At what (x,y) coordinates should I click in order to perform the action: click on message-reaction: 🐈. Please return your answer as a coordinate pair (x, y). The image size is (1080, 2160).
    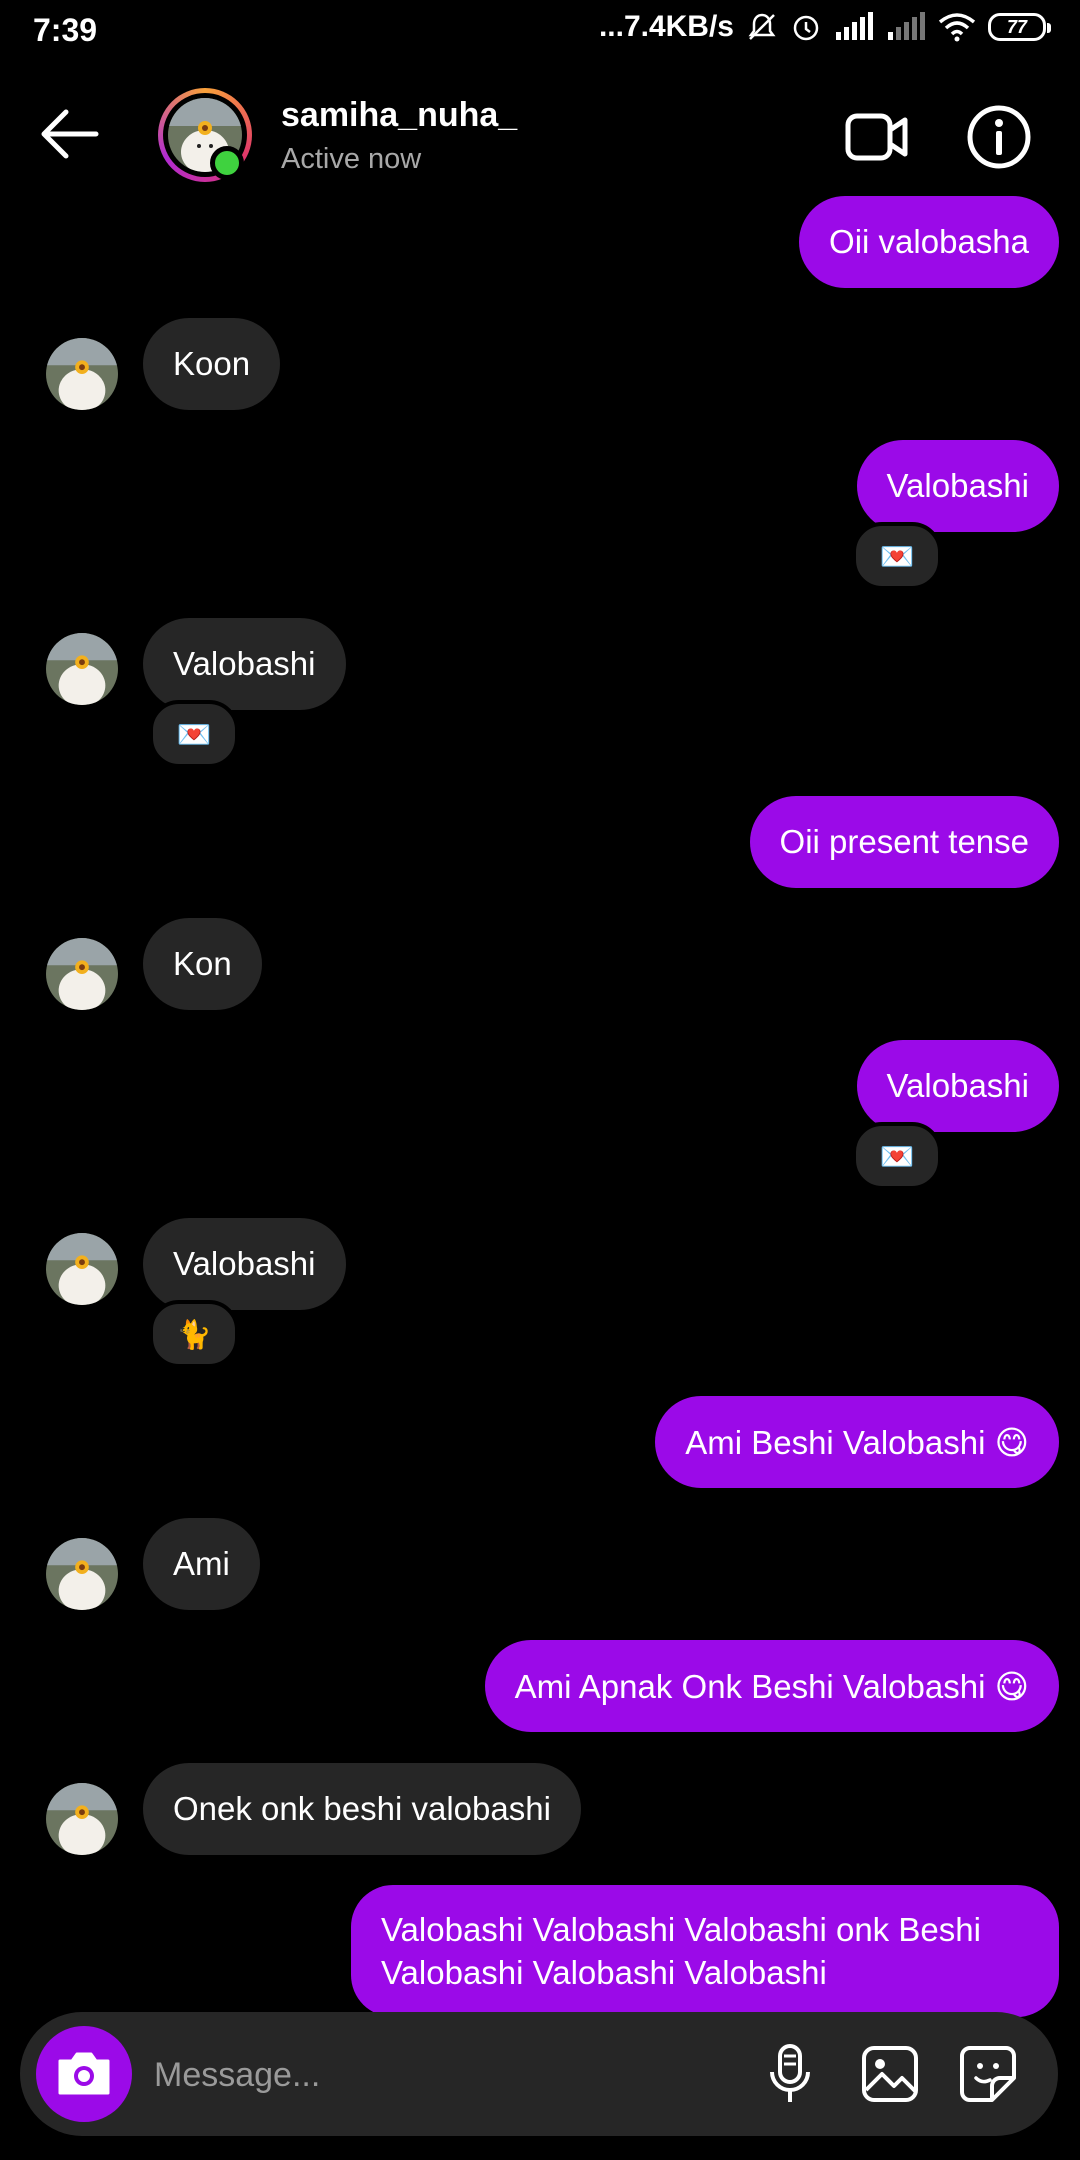
    Looking at the image, I should click on (194, 1334).